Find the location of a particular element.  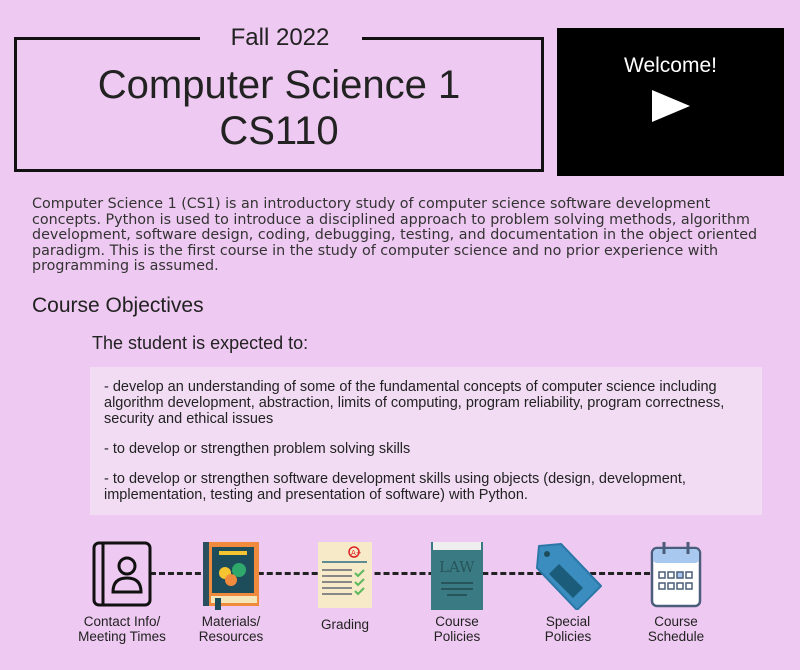

contact-book-icon is located at coordinates (122, 574).